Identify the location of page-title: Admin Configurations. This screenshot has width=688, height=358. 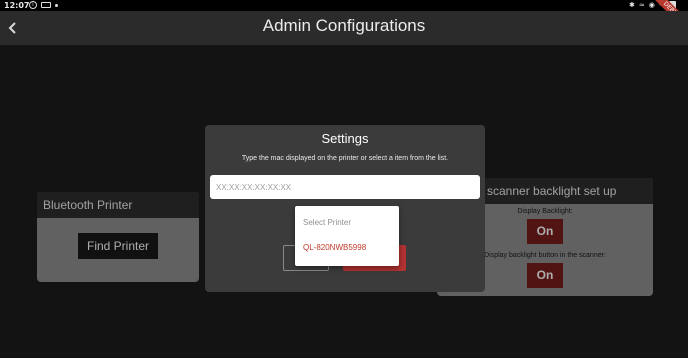
(344, 25).